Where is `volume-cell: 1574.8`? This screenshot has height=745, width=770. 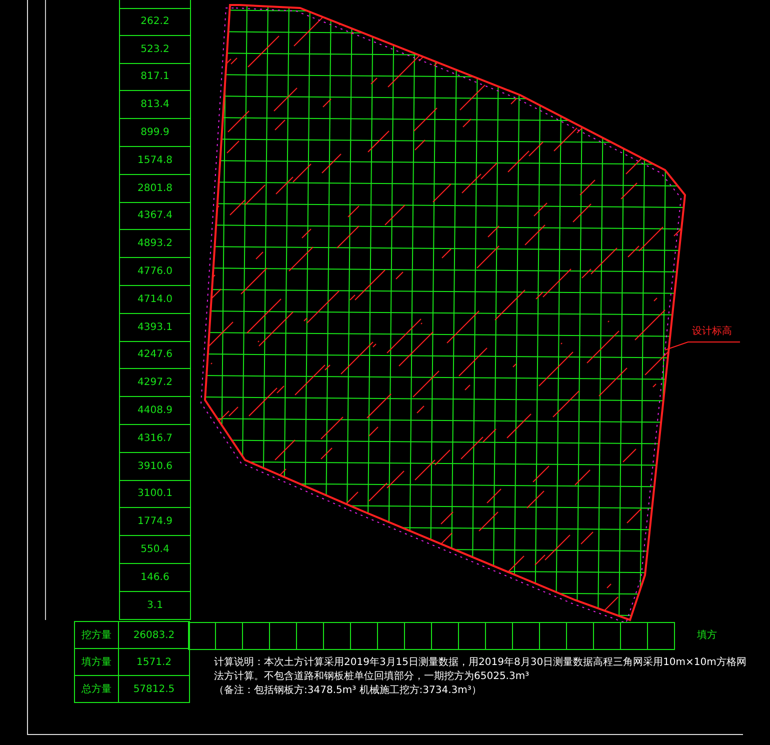 volume-cell: 1574.8 is located at coordinates (155, 160).